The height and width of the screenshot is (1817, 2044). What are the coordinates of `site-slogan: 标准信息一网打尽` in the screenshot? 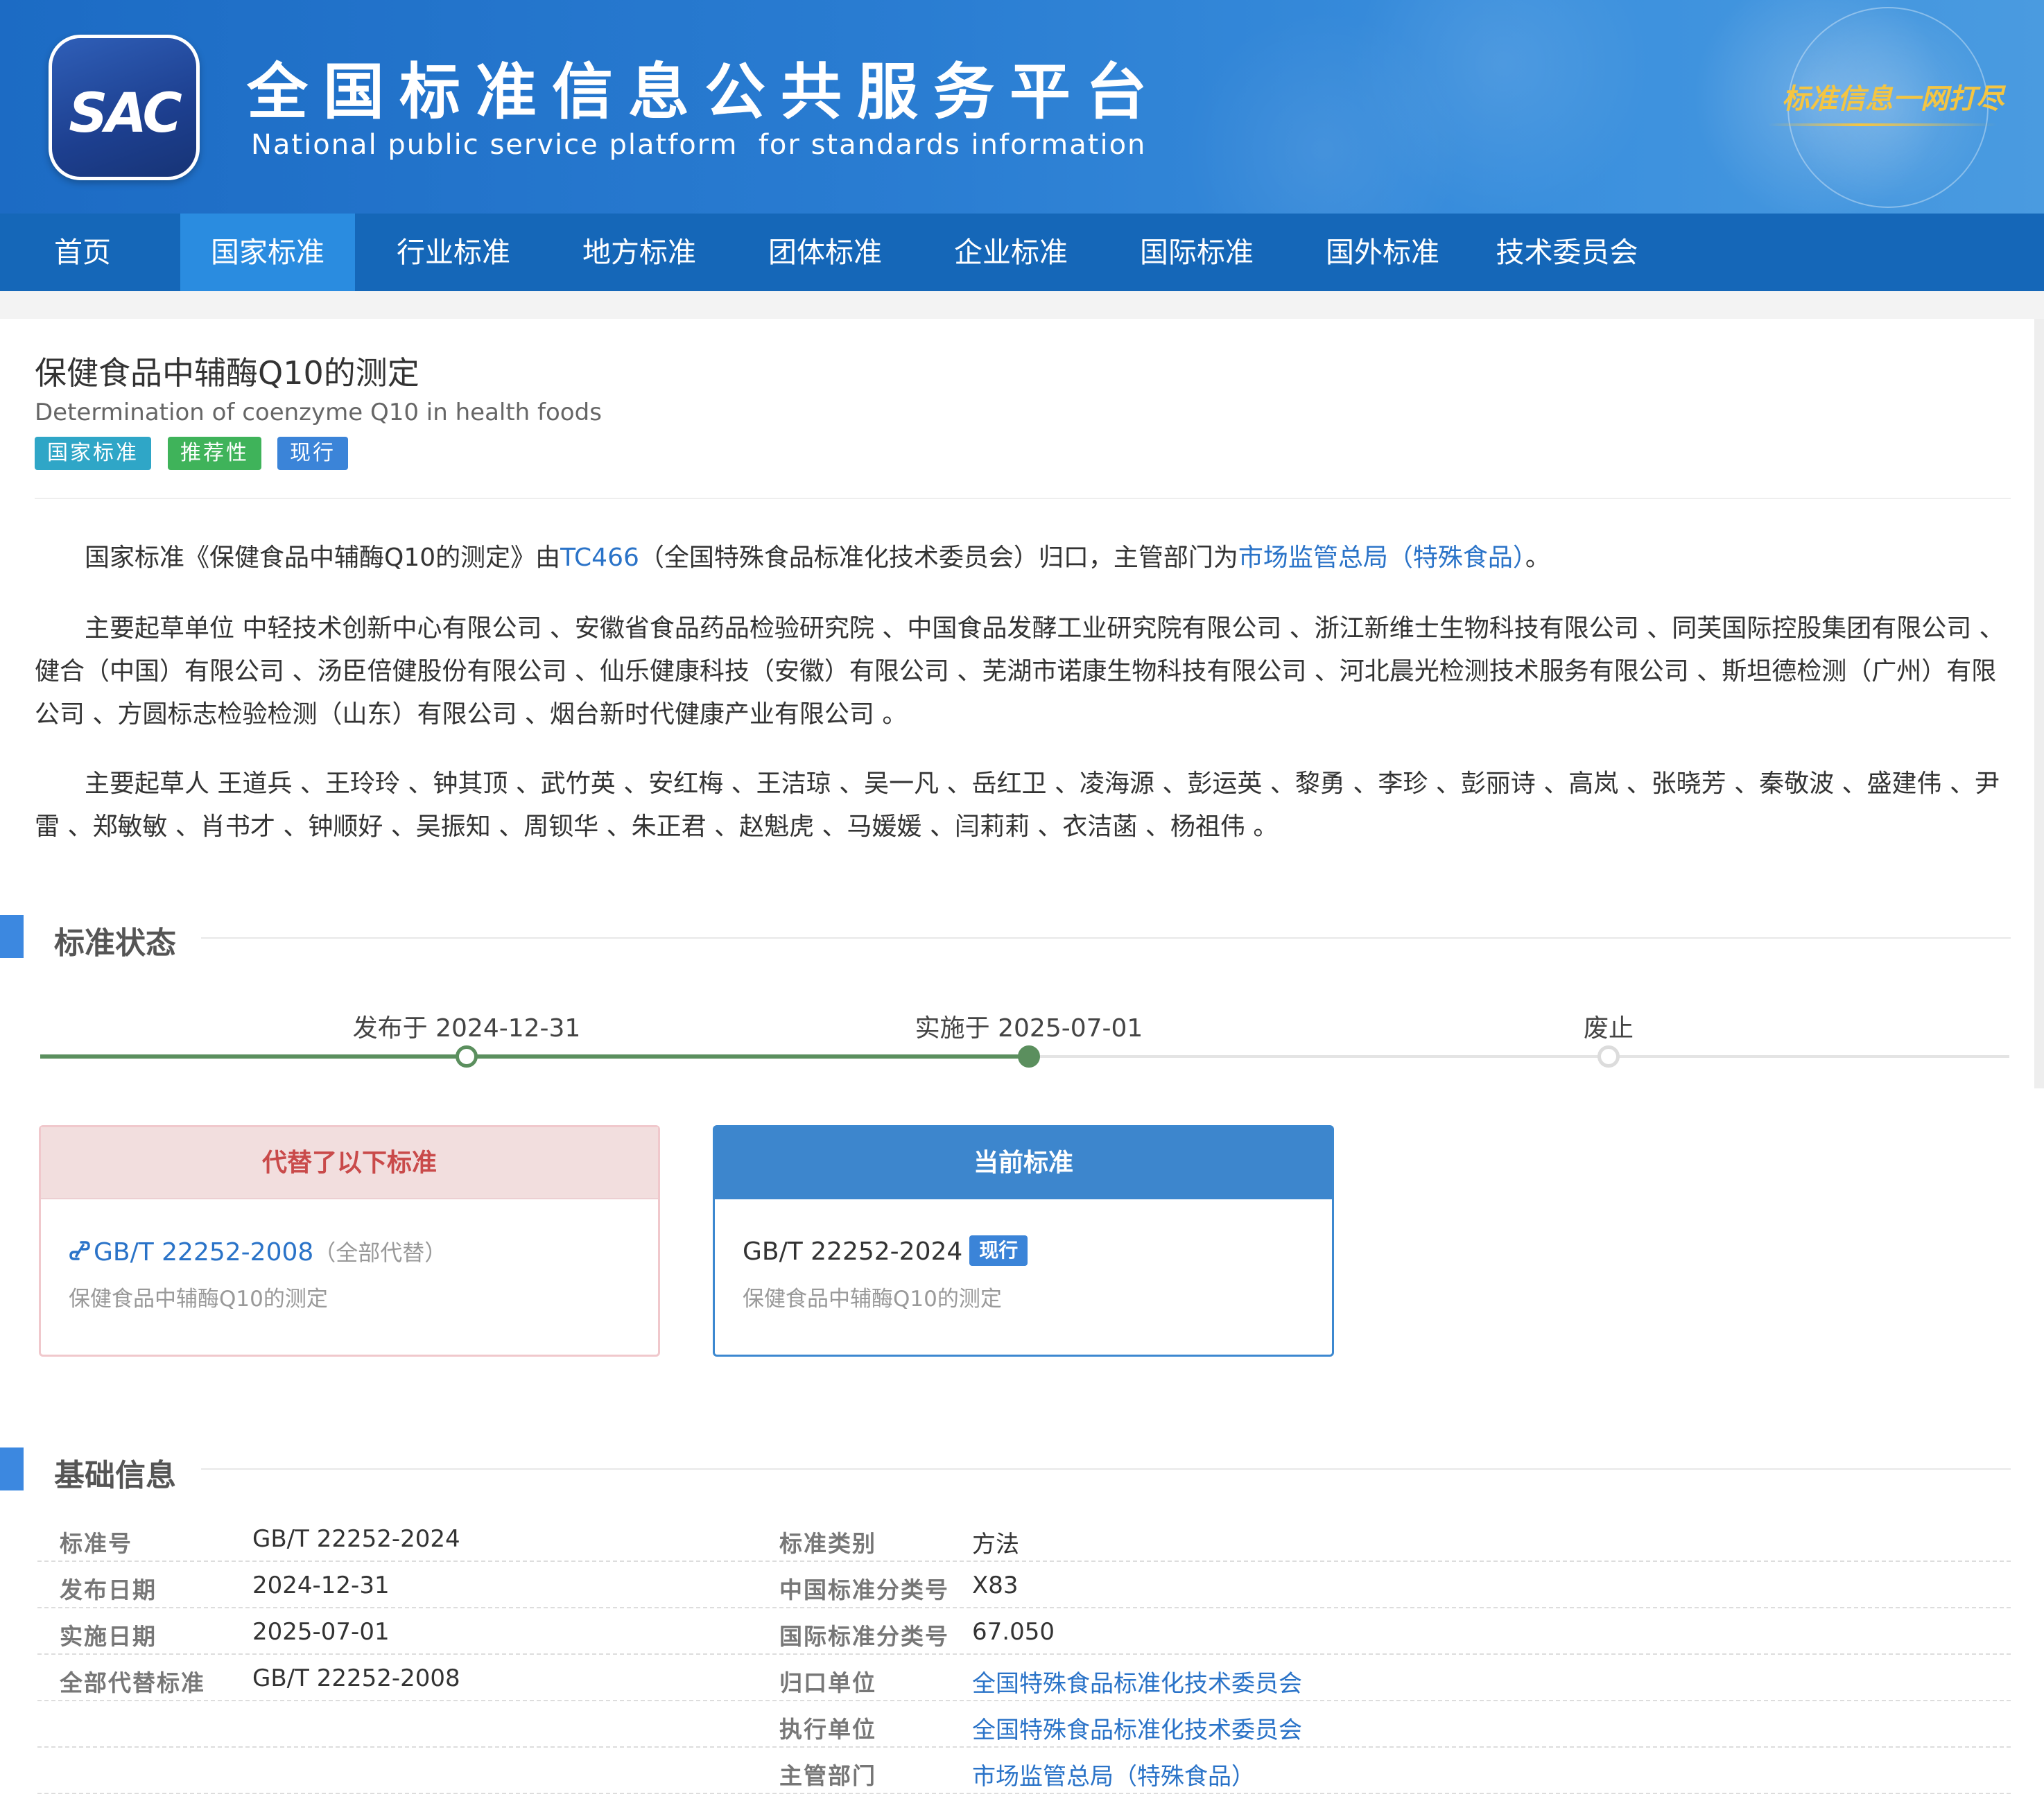 It's located at (1893, 98).